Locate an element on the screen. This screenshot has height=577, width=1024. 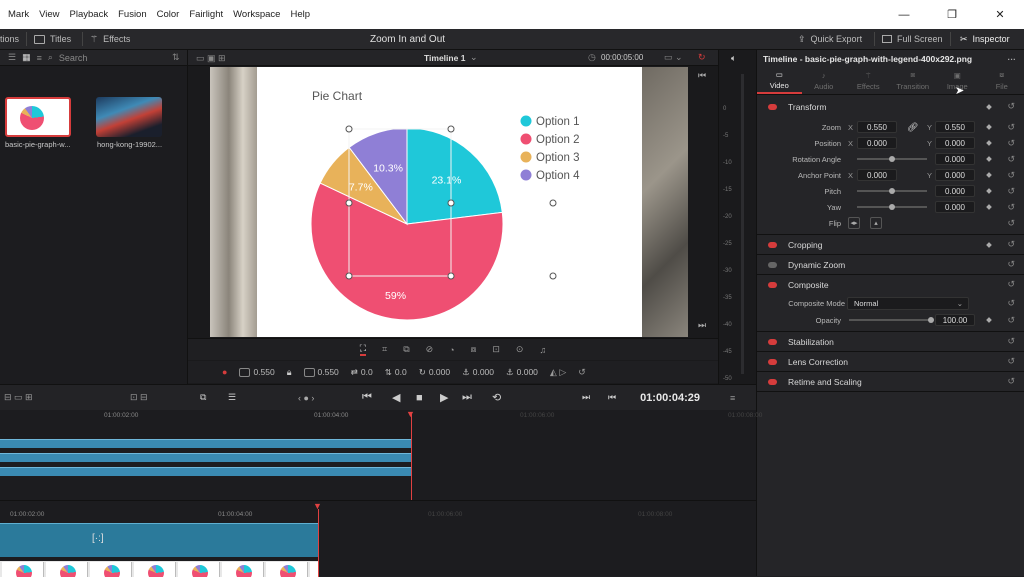
inspector-toggle-button: ✂ Inspector is located at coordinates (985, 39).